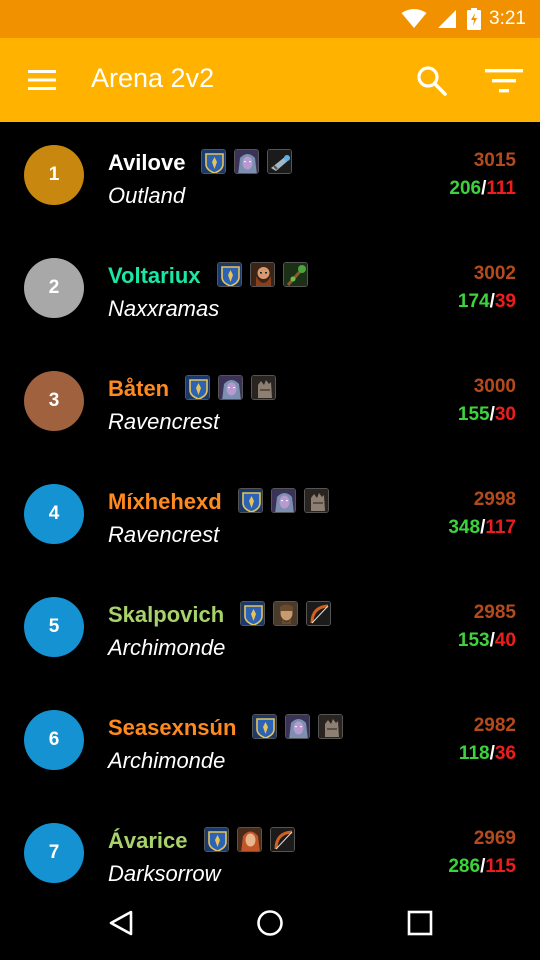 This screenshot has height=960, width=540. I want to click on back-icon, so click(121, 923).